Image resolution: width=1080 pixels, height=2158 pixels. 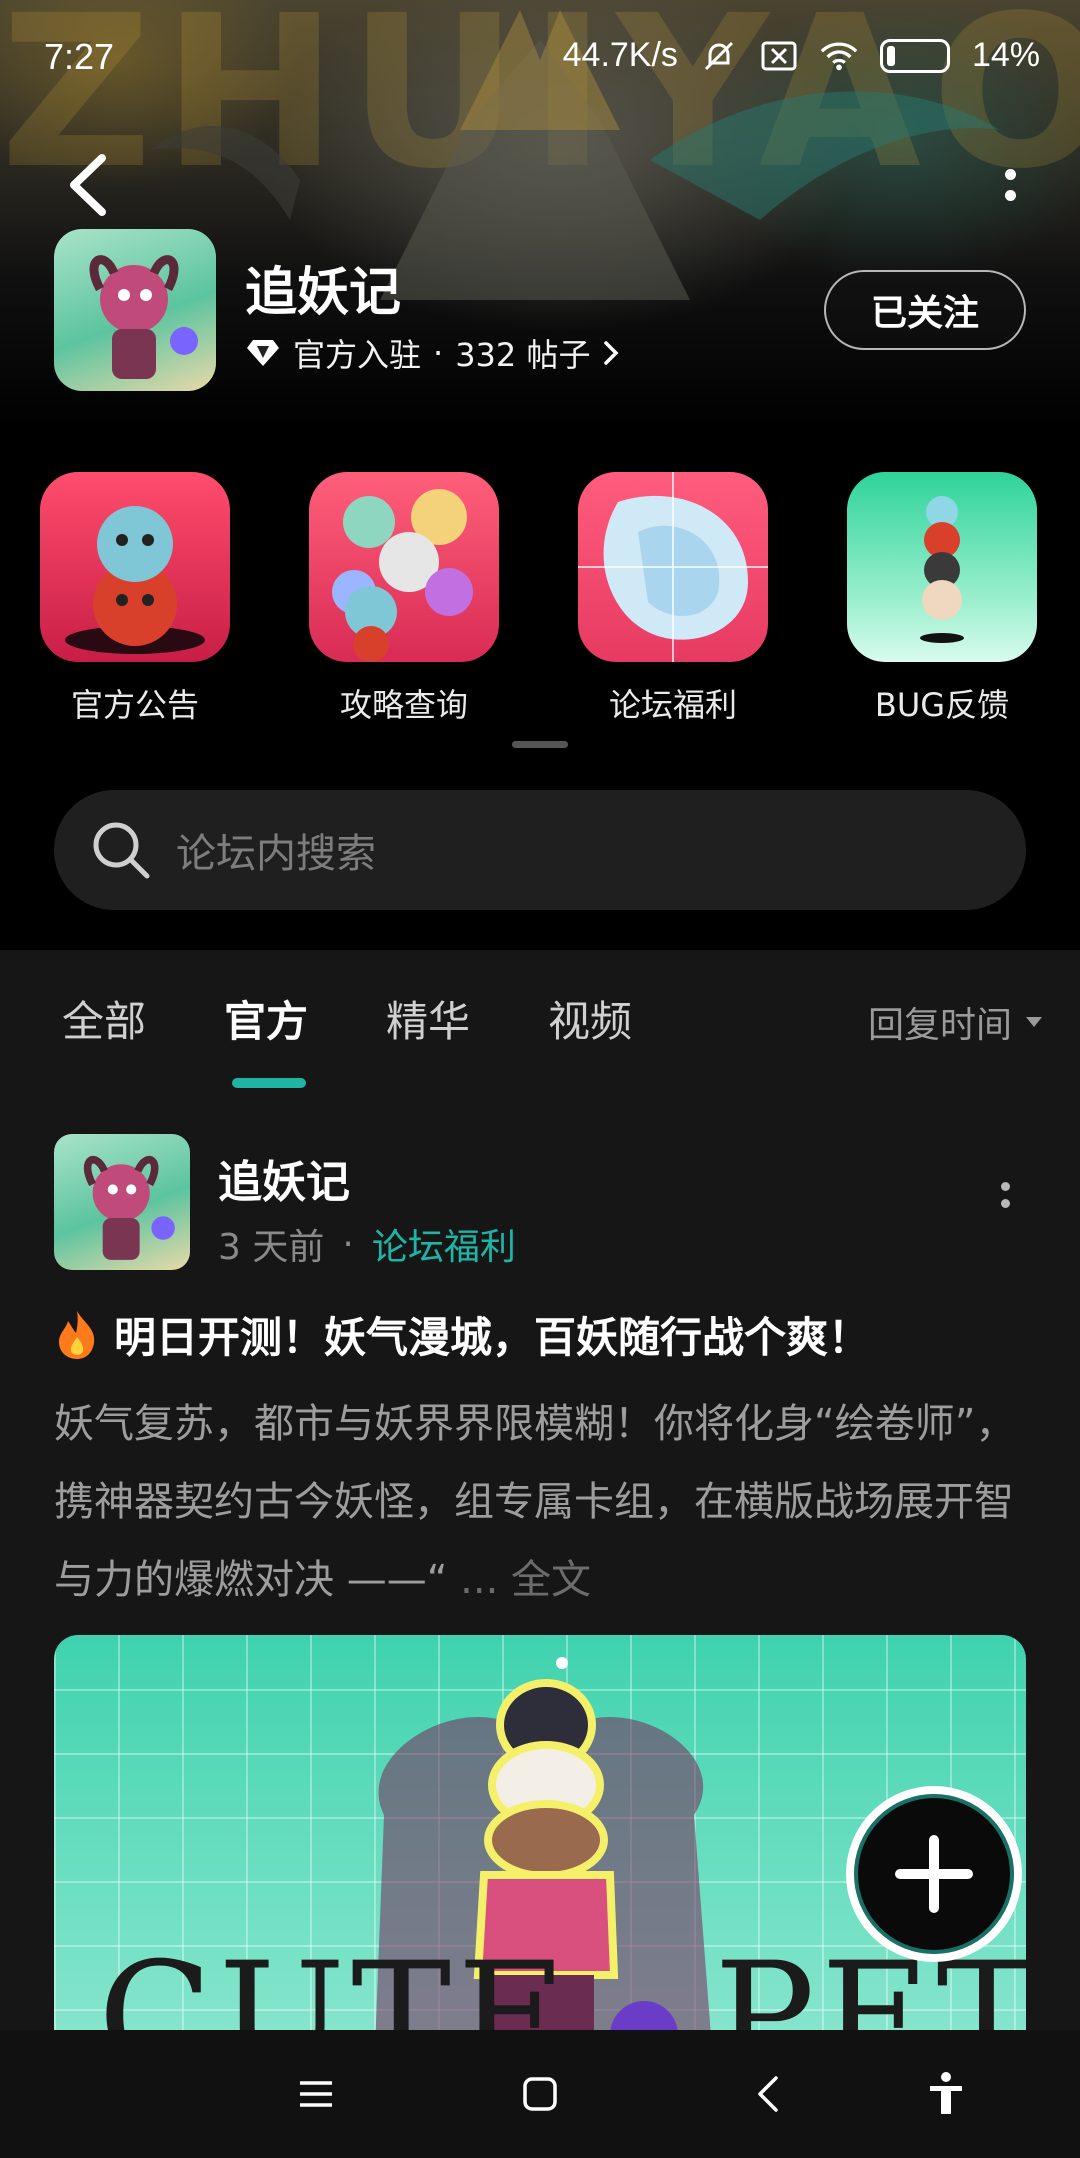 I want to click on no-sim-icon, so click(x=779, y=56).